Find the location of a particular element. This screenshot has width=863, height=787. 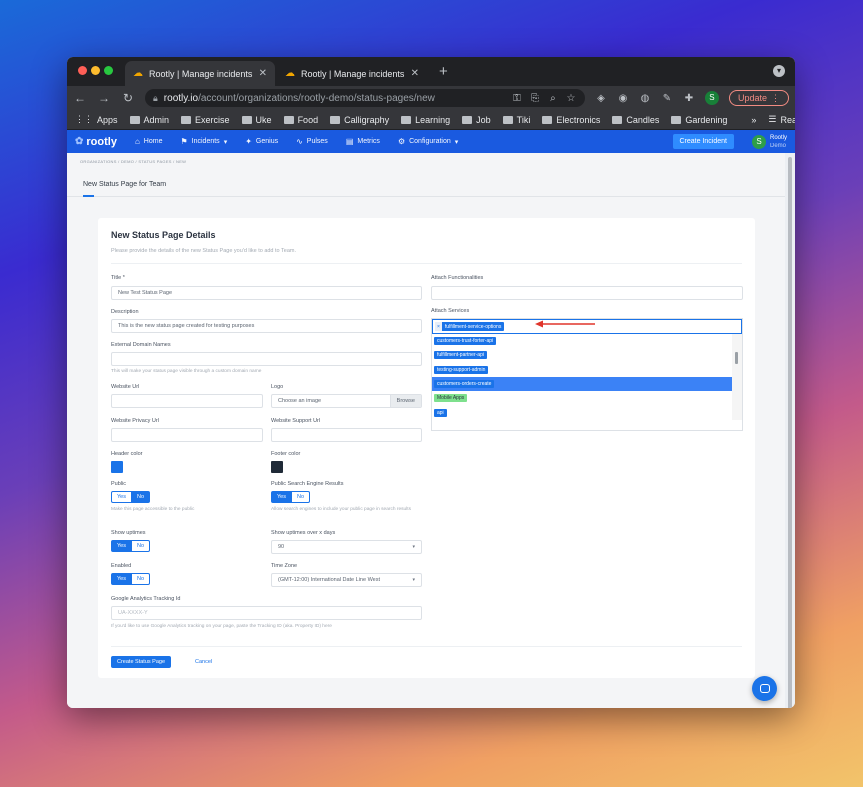

show-uptimes-toggle: Yes No is located at coordinates (131, 546).